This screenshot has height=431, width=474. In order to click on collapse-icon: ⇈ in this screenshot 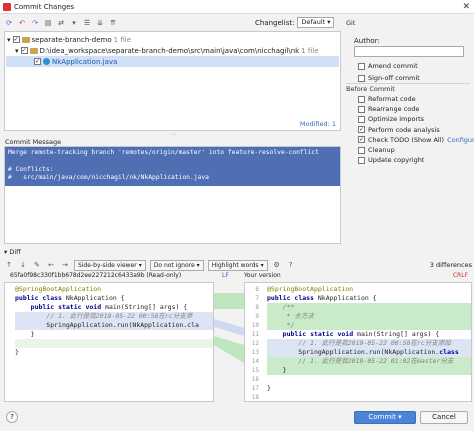, I will do `click(113, 23)`.